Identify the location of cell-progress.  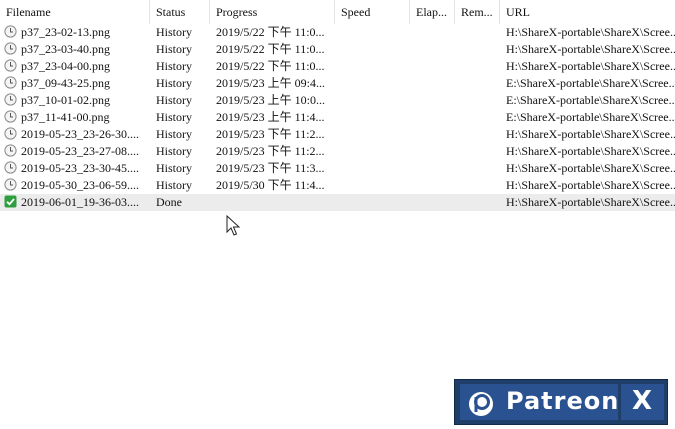
(272, 202).